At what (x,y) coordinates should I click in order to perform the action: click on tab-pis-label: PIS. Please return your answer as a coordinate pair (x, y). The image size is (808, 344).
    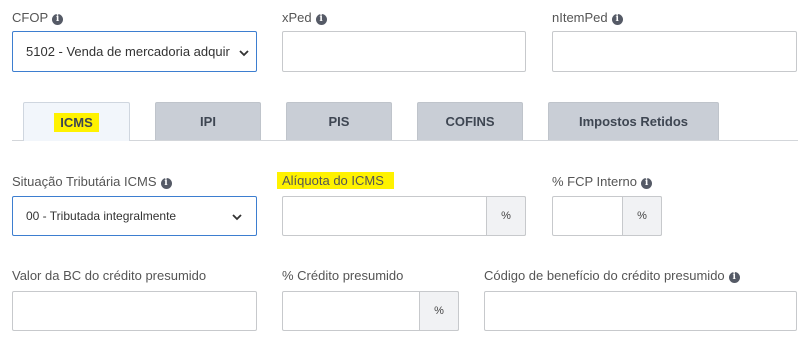
    Looking at the image, I should click on (339, 121).